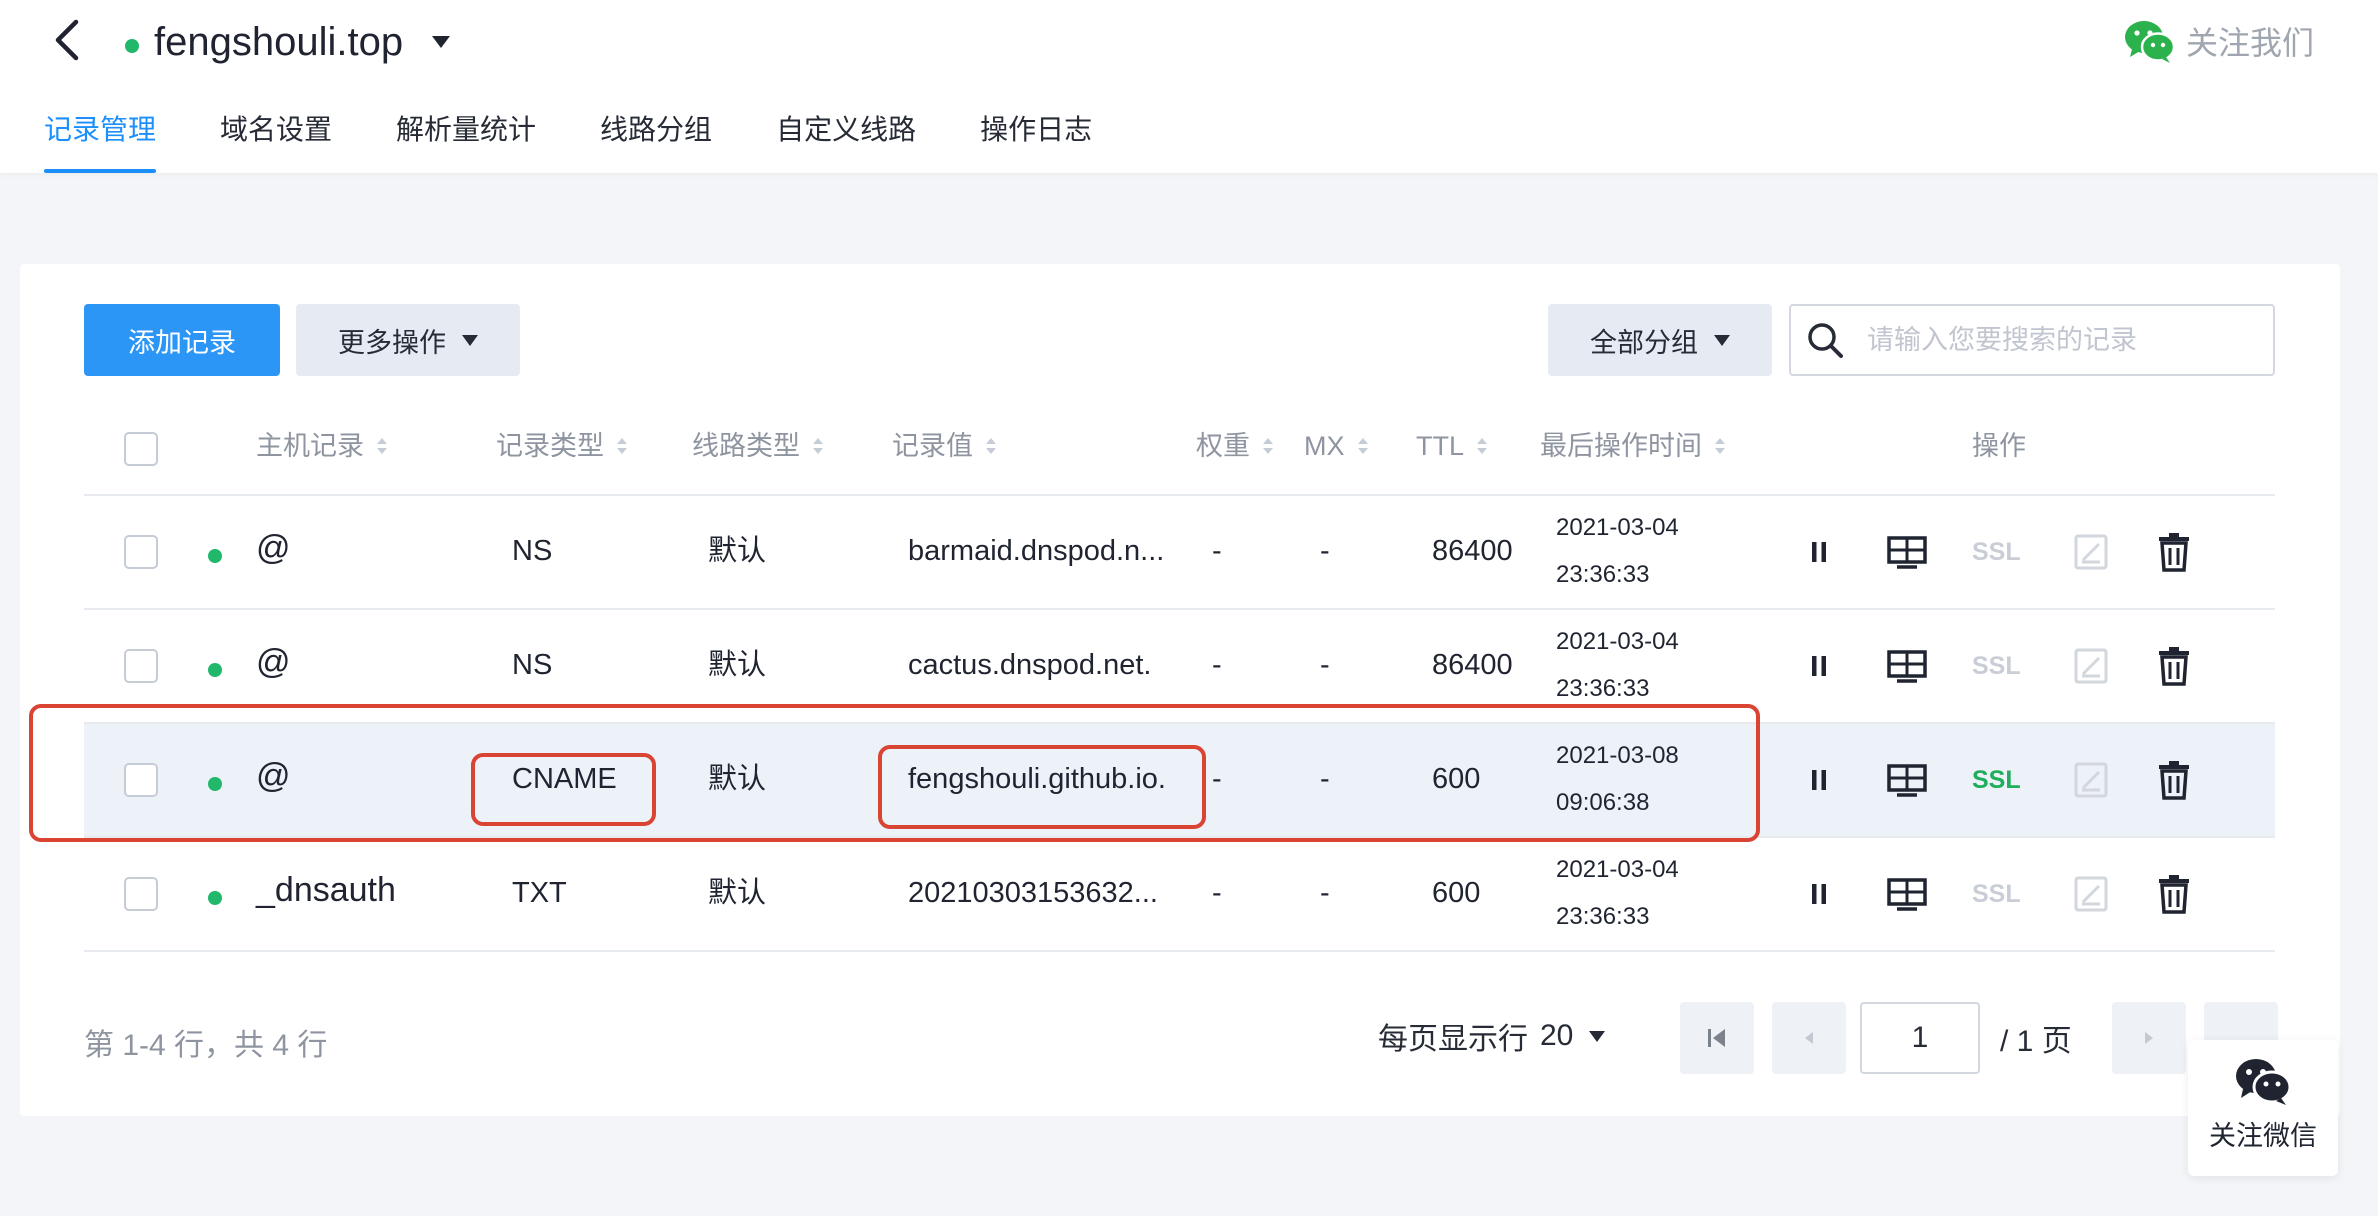 This screenshot has width=2378, height=1216. What do you see at coordinates (1660, 340) in the screenshot?
I see `group-filter-button: 全部分组` at bounding box center [1660, 340].